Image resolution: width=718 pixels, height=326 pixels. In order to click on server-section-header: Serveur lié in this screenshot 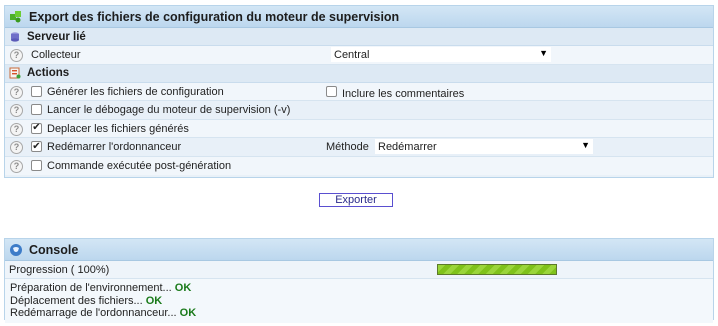, I will do `click(359, 37)`.